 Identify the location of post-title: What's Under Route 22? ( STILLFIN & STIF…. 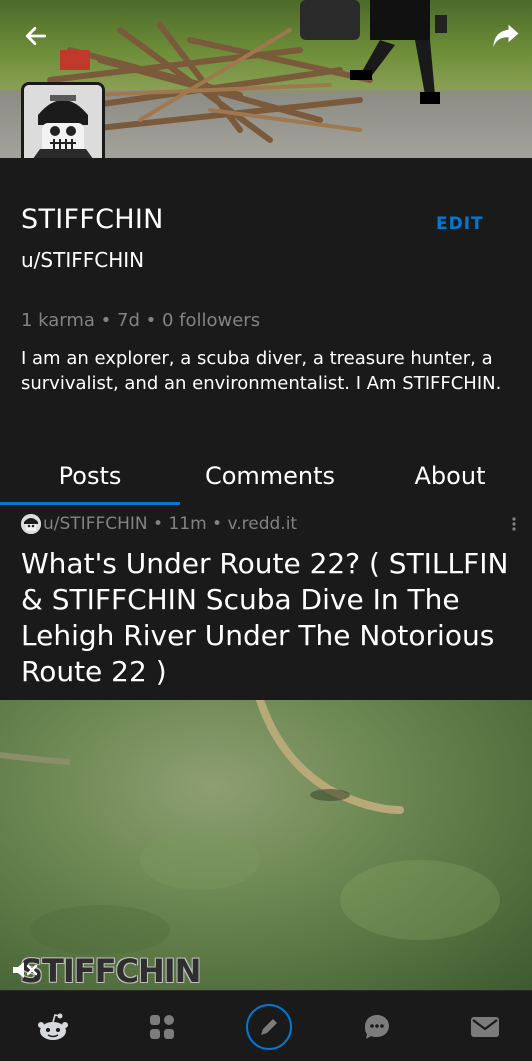
(268, 618).